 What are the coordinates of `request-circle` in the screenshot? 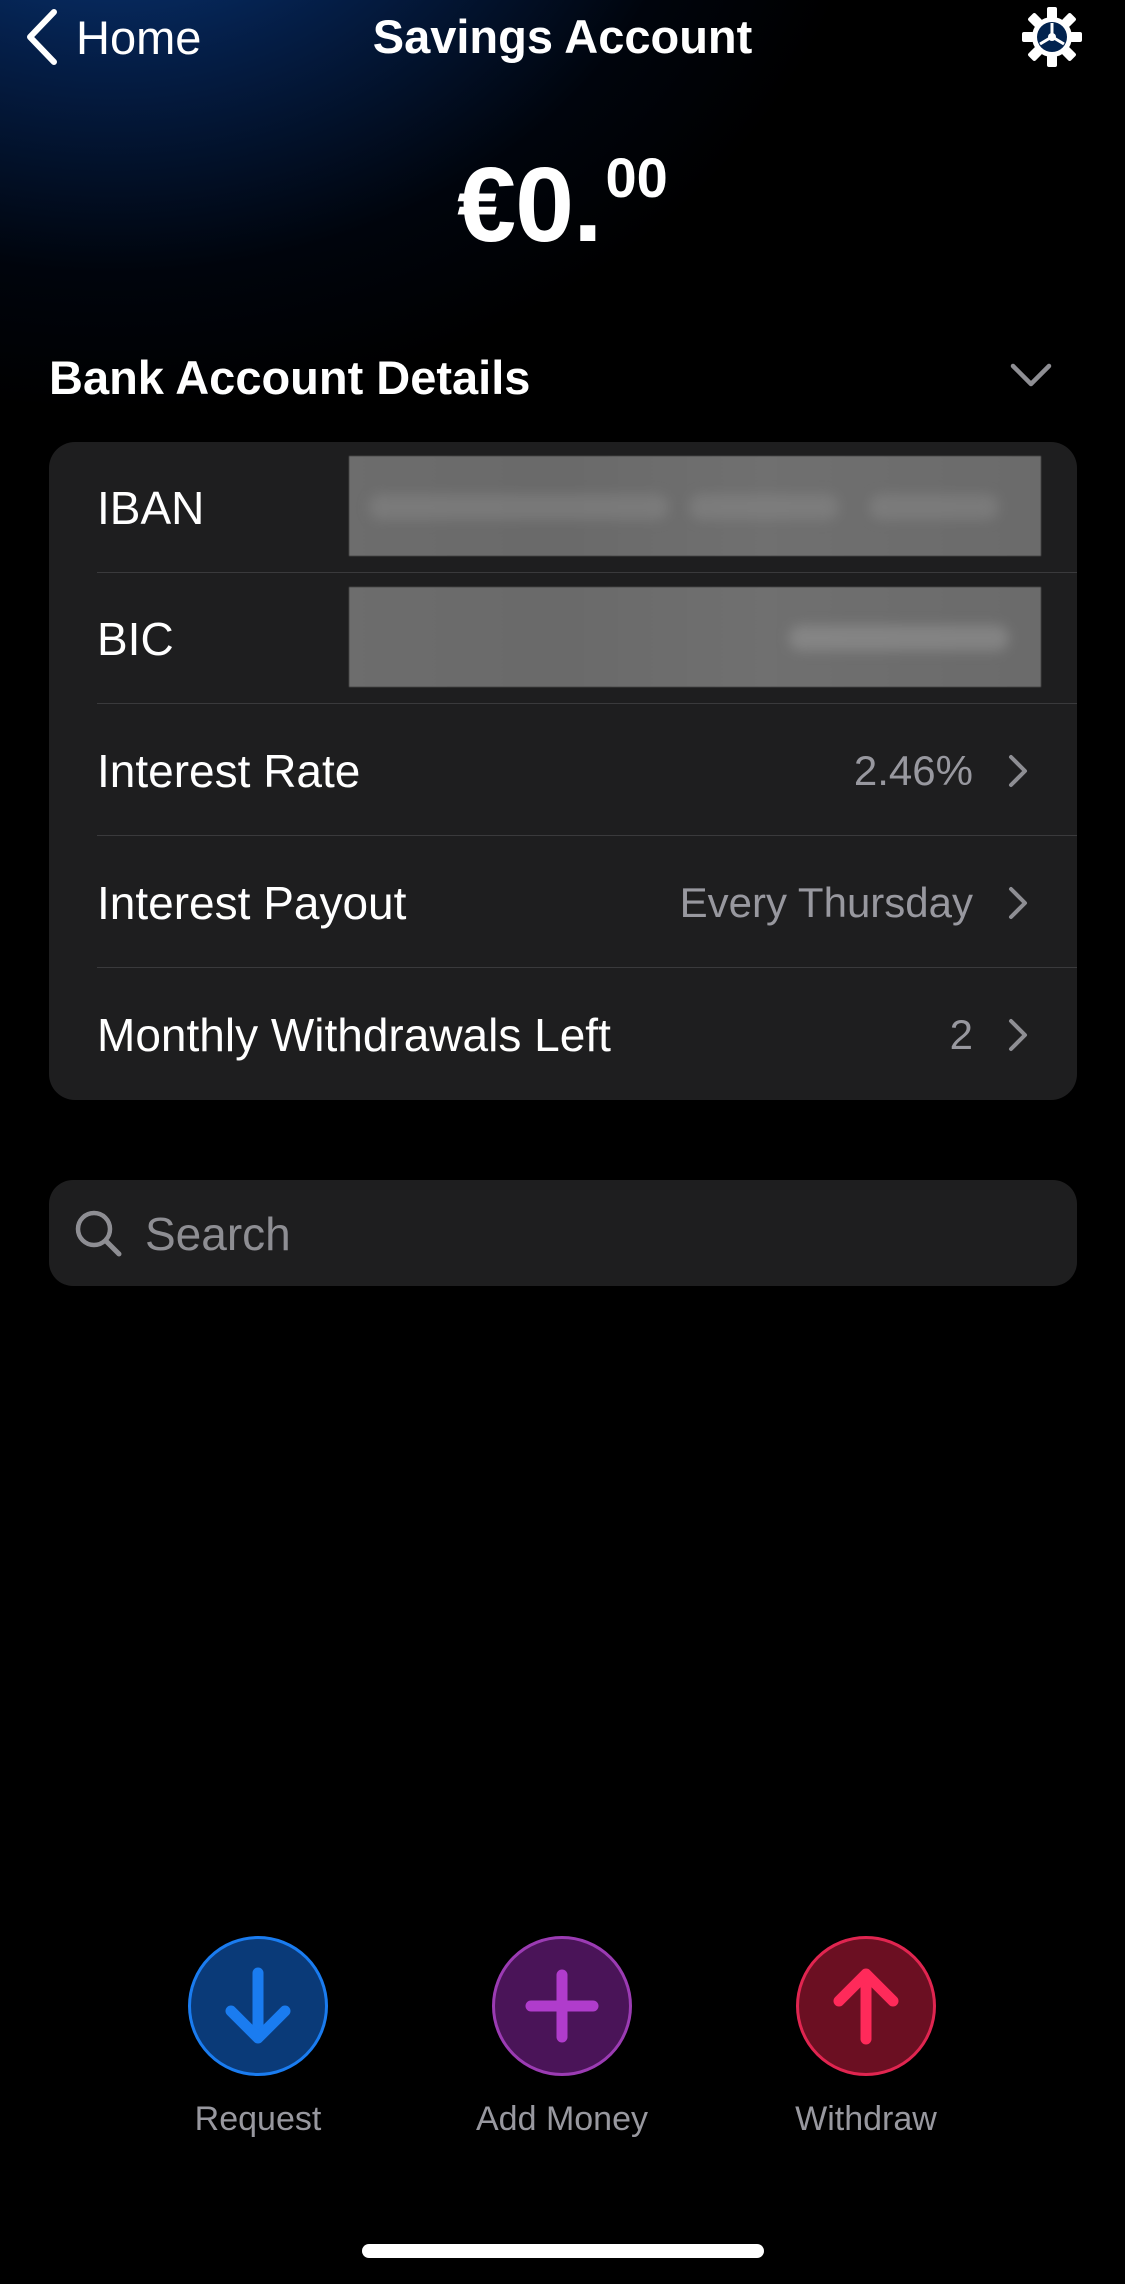 It's located at (258, 2006).